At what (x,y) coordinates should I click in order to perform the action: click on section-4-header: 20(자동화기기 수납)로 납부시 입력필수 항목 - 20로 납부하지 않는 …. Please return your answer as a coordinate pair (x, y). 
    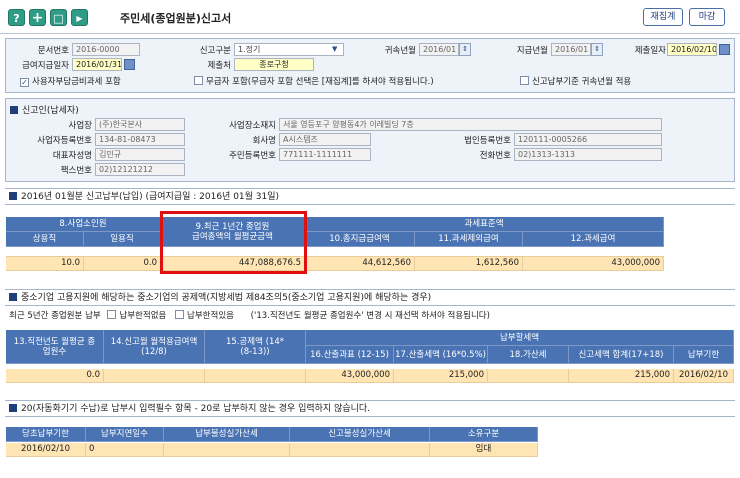
    Looking at the image, I should click on (370, 408).